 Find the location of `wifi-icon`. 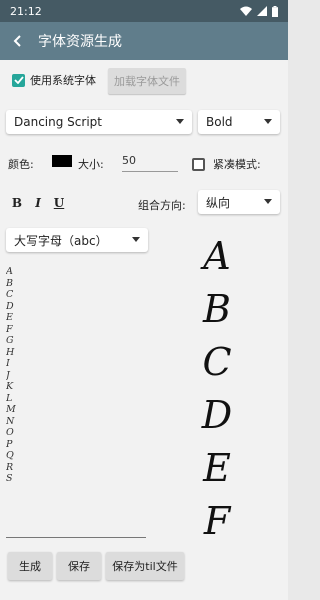

wifi-icon is located at coordinates (246, 11).